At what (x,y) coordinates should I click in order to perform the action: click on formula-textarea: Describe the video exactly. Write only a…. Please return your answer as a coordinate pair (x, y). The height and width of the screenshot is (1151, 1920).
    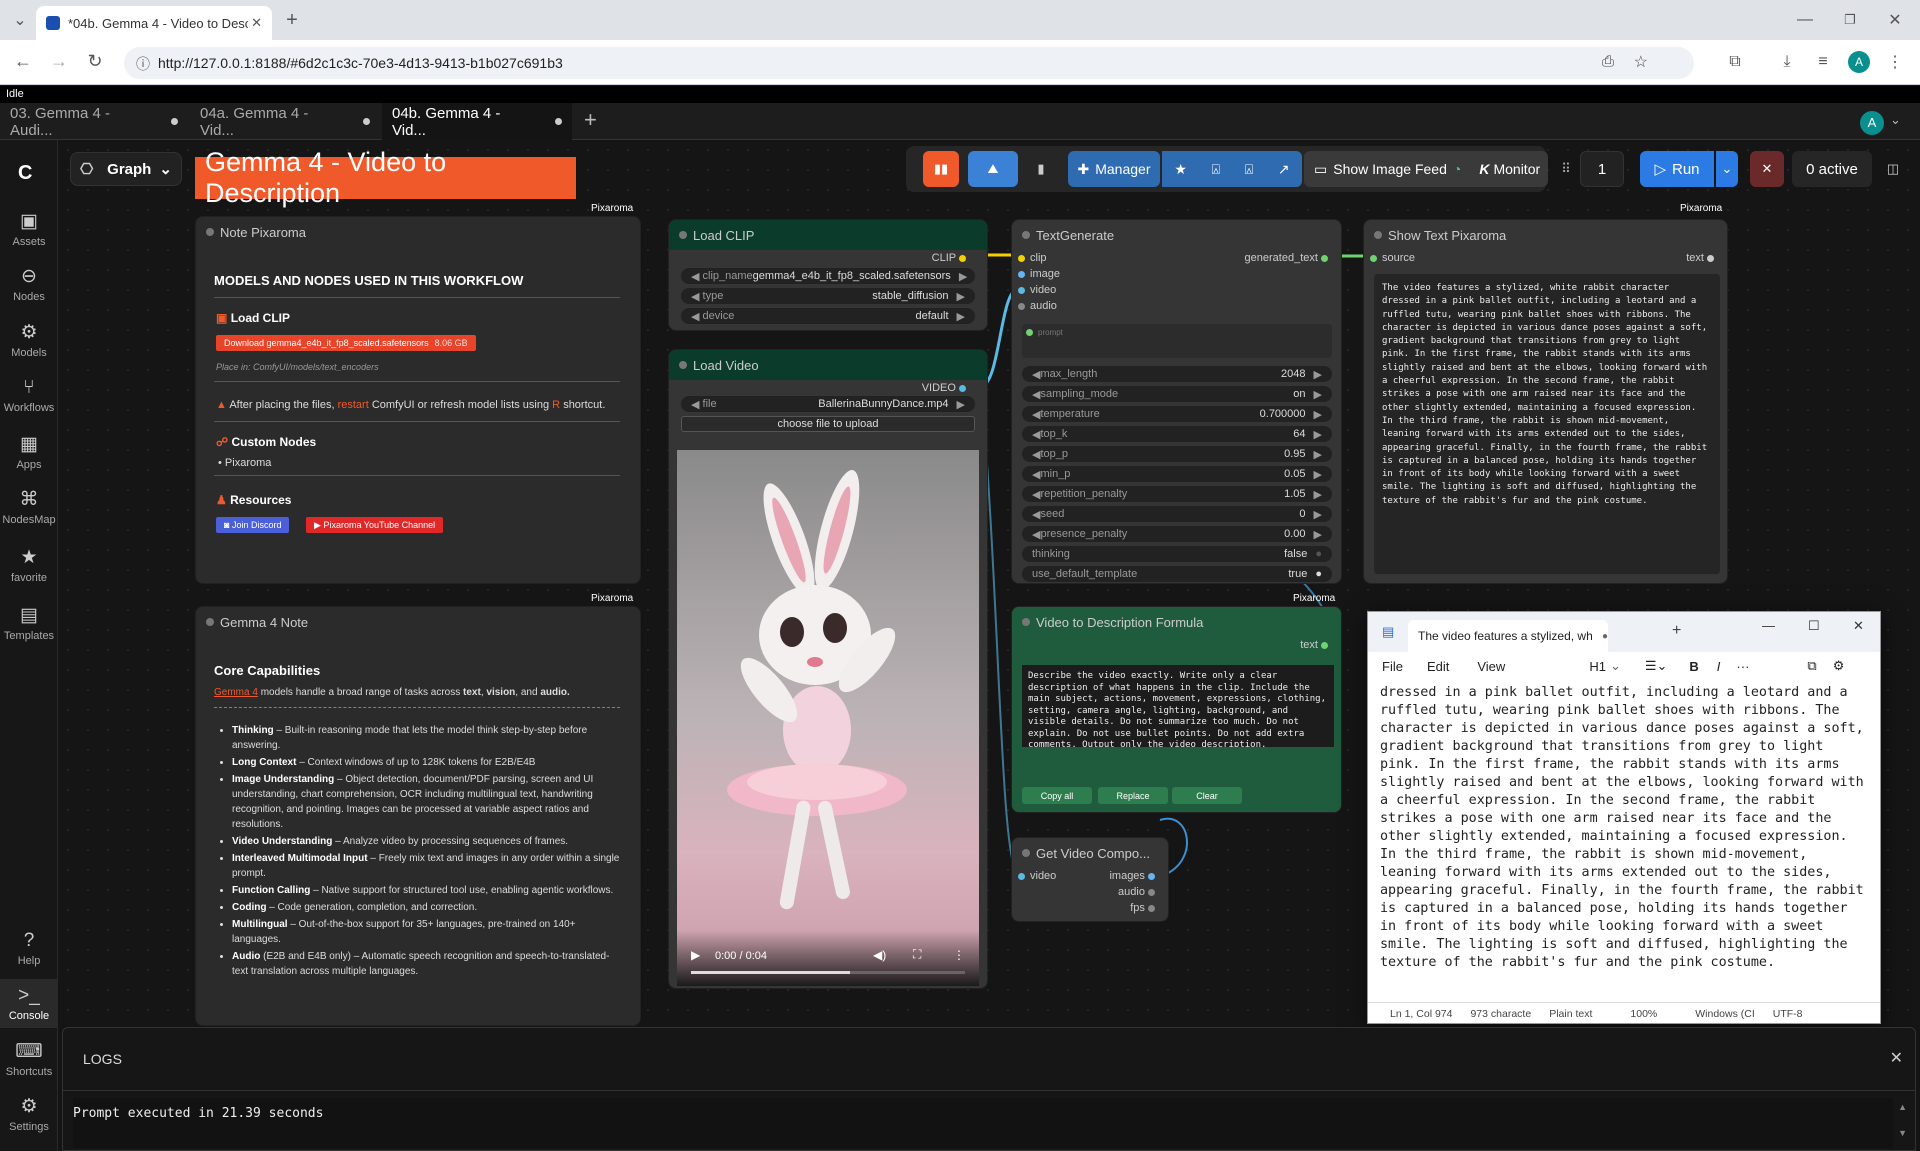
    Looking at the image, I should click on (1178, 706).